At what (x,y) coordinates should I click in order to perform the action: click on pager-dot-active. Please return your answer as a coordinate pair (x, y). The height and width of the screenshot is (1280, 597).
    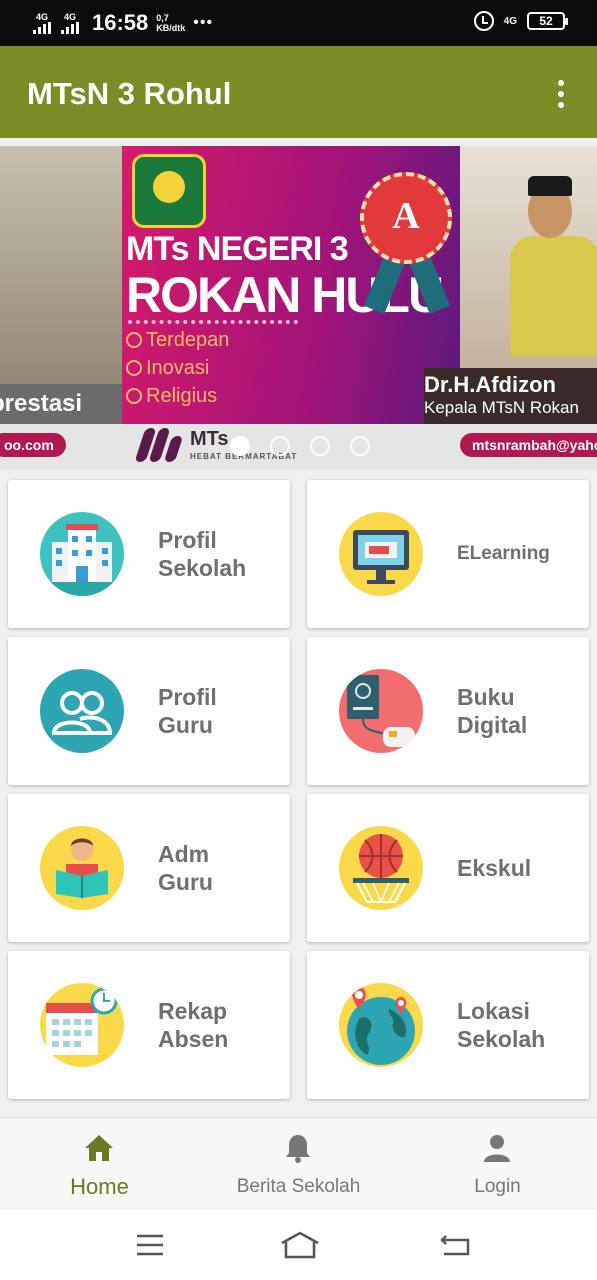
    Looking at the image, I should click on (240, 446).